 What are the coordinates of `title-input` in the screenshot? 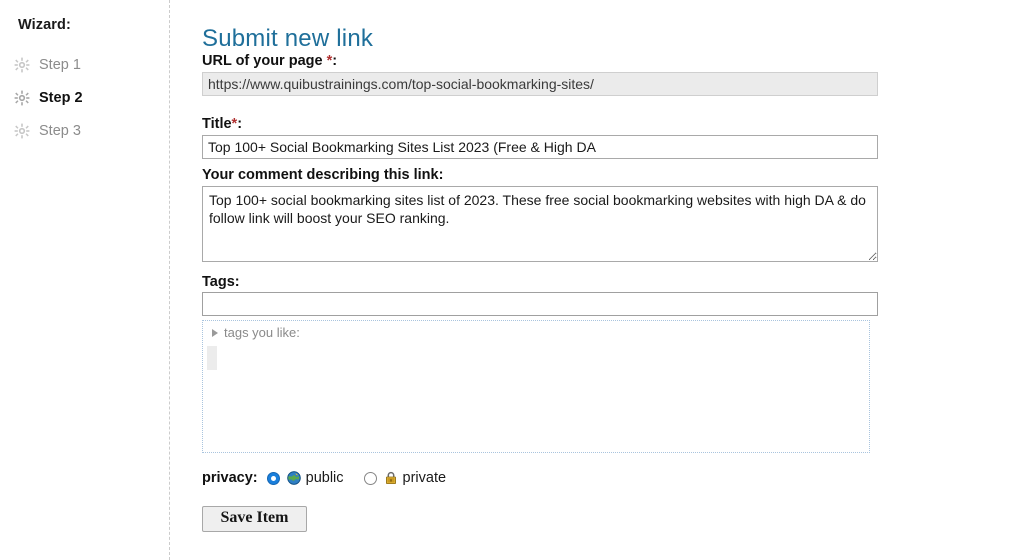 It's located at (540, 147).